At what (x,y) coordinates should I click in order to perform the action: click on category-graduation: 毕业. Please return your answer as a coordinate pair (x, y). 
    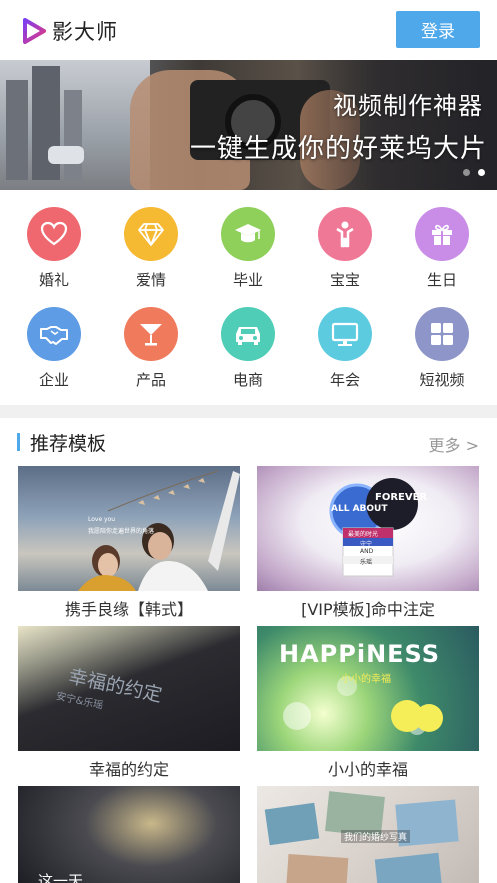
    Looking at the image, I should click on (248, 248).